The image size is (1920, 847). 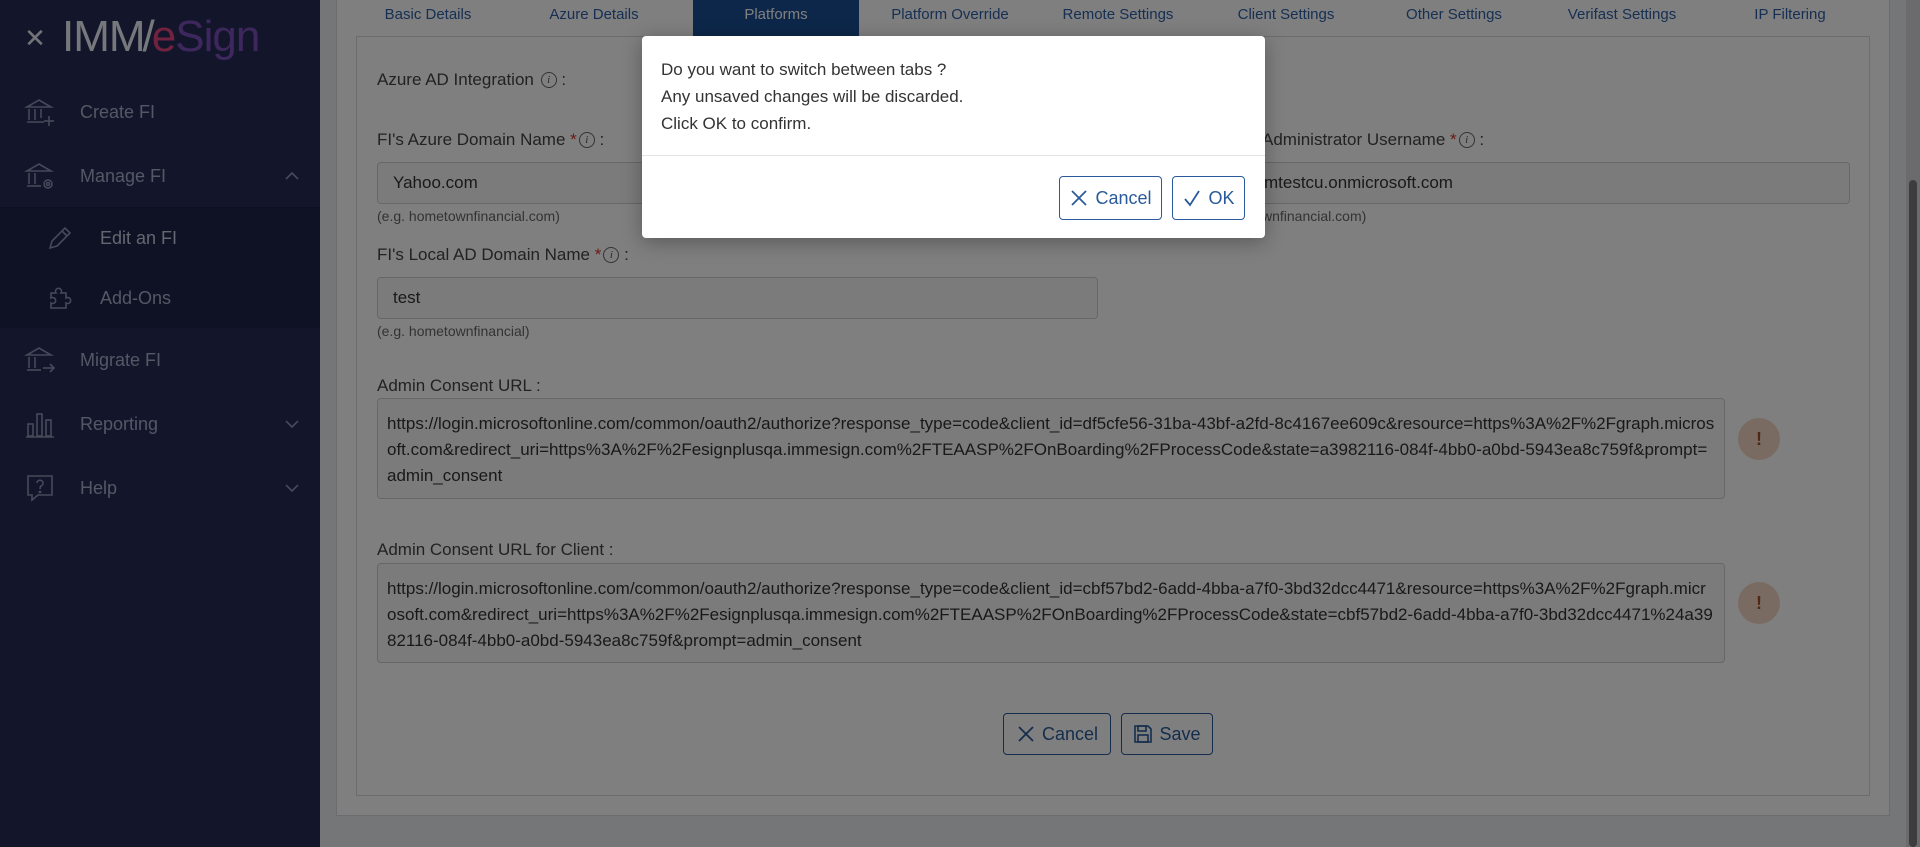 I want to click on confirm-line-1: Do you want to switch between tabs ?, so click(x=804, y=69).